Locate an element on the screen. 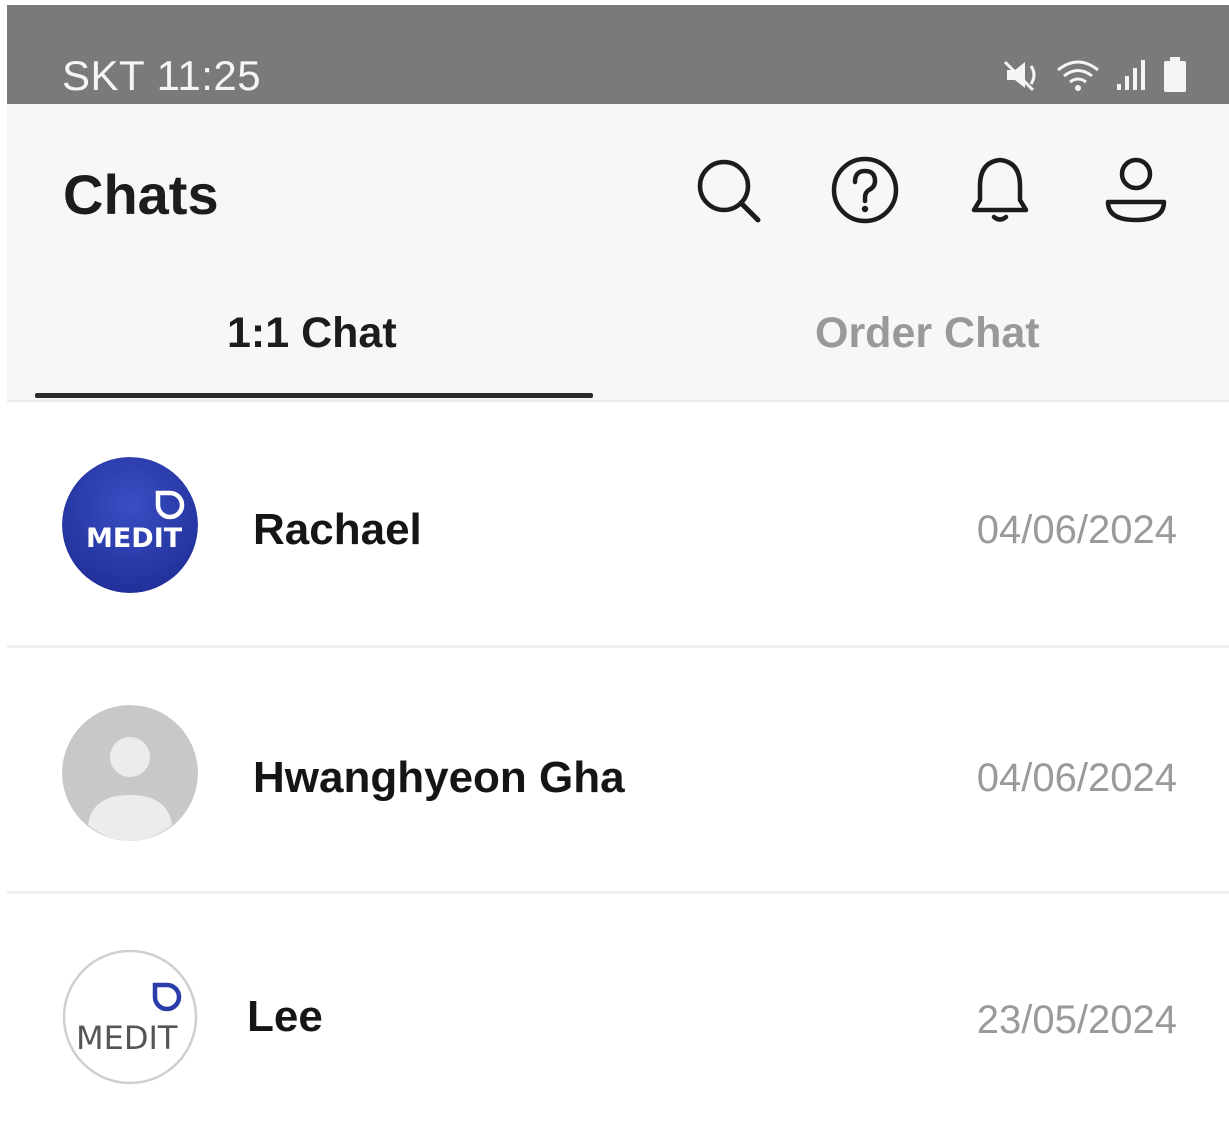  active-tab-indicator is located at coordinates (314, 395).